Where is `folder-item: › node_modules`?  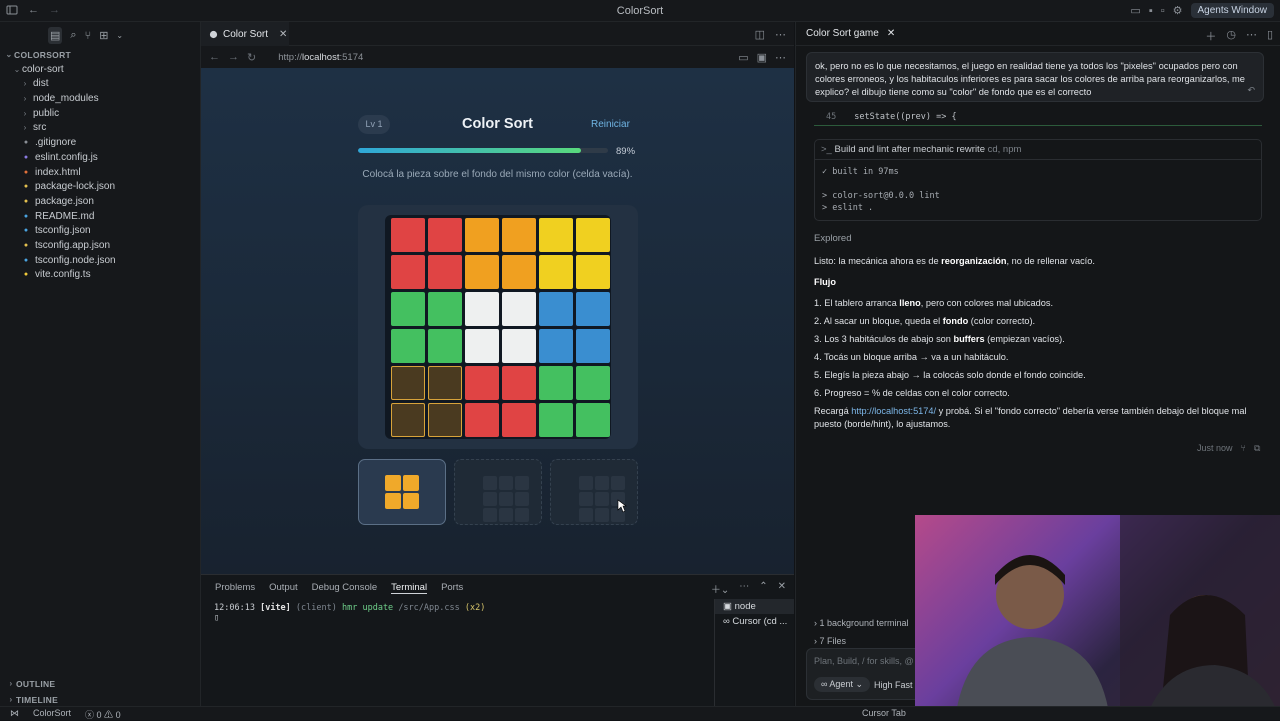 folder-item: › node_modules is located at coordinates (100, 99).